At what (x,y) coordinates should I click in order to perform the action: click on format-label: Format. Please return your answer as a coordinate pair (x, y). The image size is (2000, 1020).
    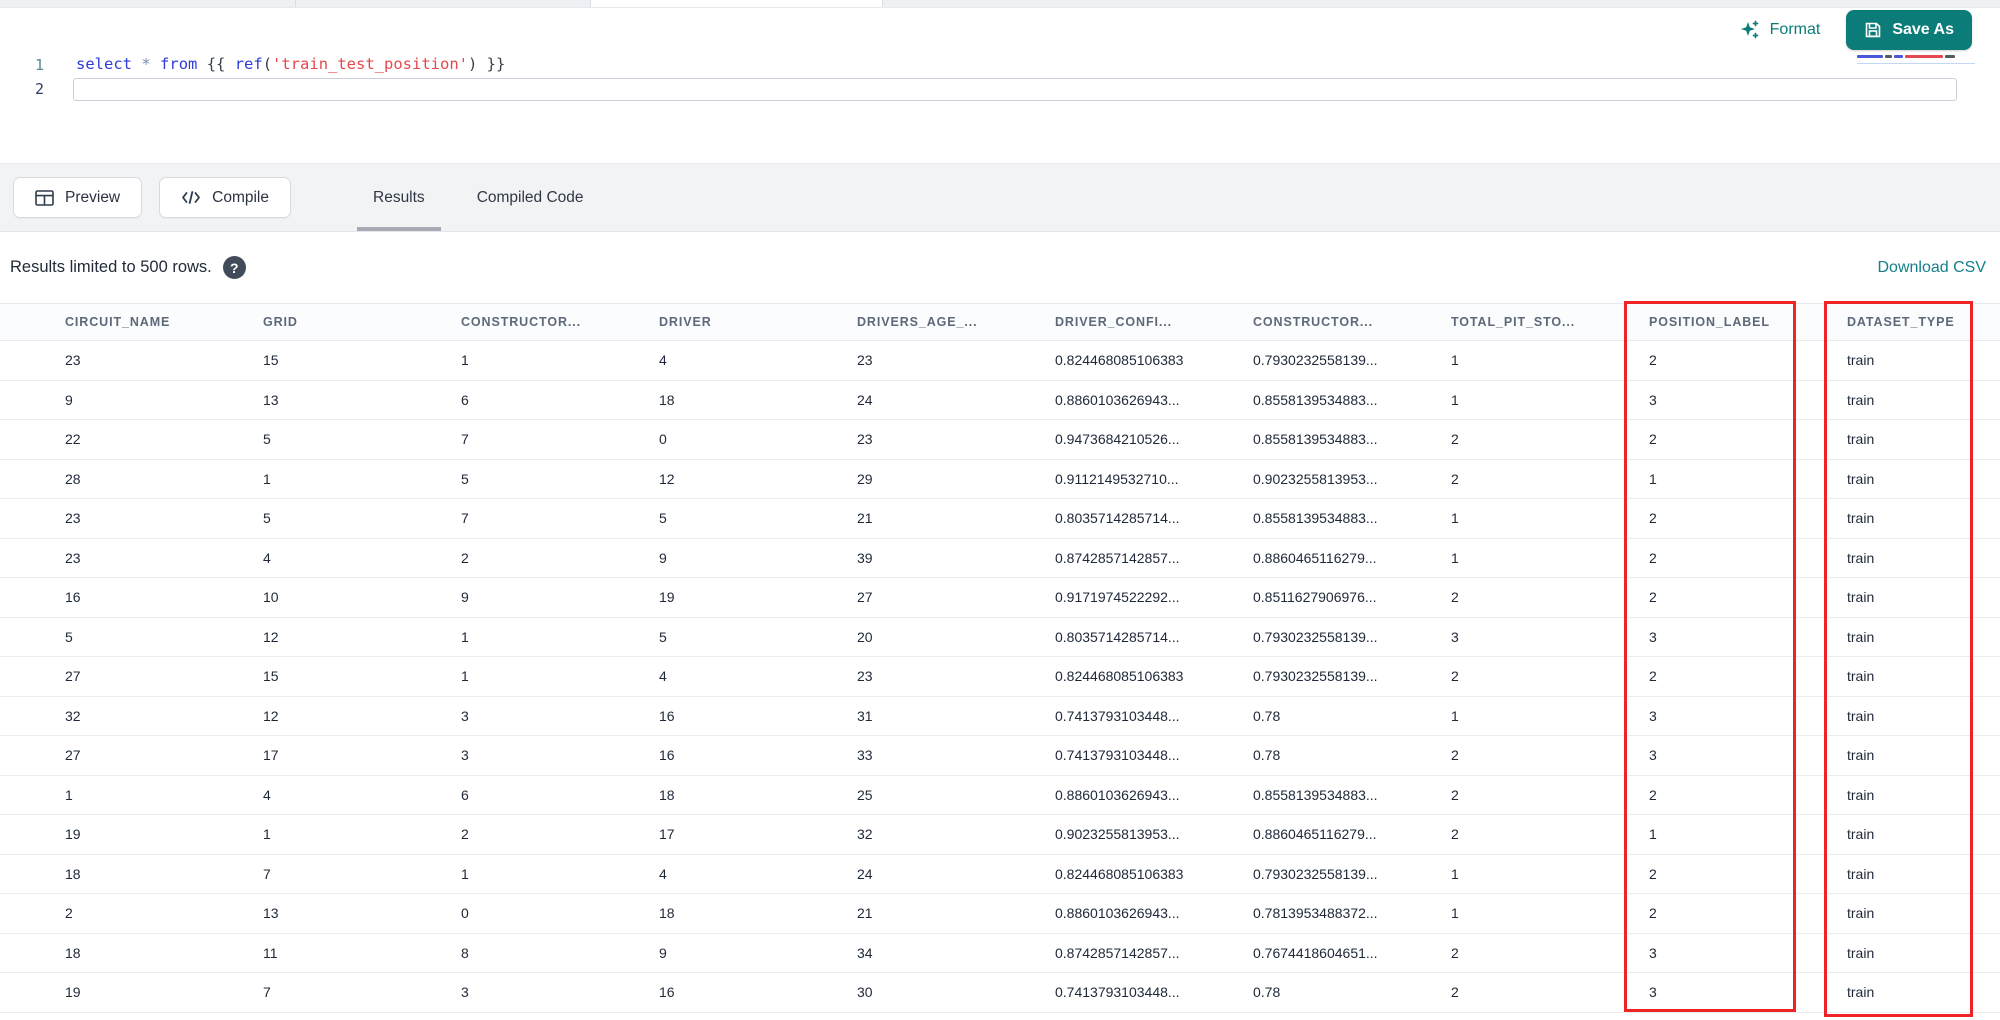
    Looking at the image, I should click on (1795, 29).